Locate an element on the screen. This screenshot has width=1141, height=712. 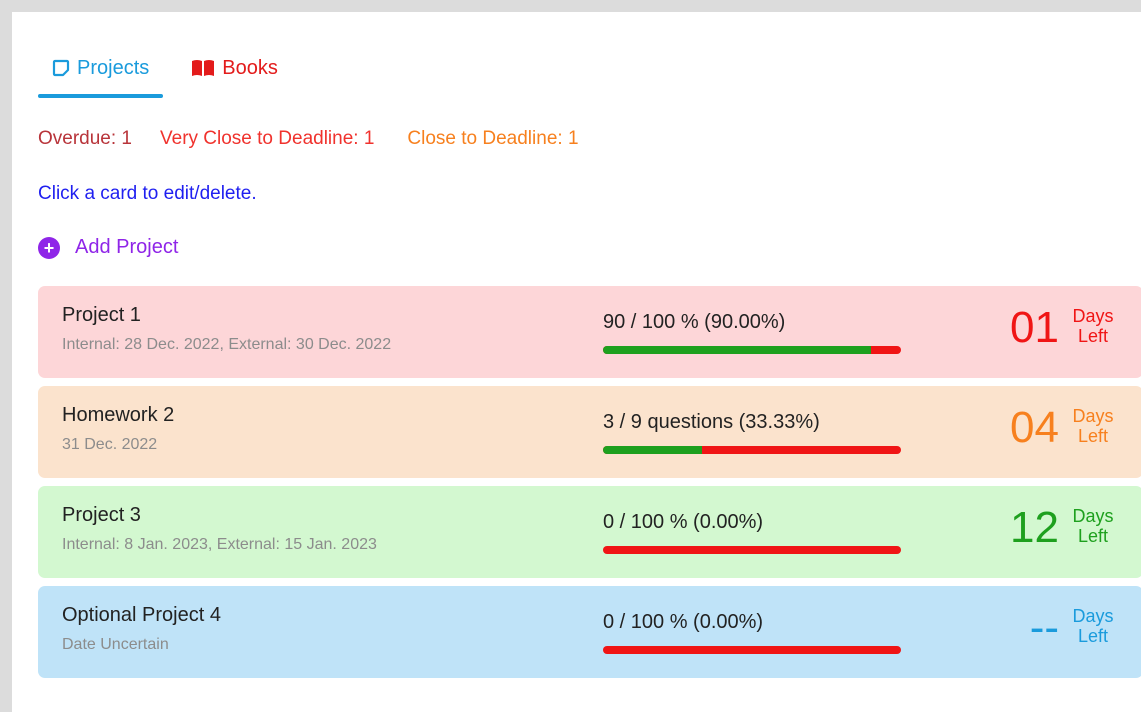
tab-books-label: Books is located at coordinates (250, 67).